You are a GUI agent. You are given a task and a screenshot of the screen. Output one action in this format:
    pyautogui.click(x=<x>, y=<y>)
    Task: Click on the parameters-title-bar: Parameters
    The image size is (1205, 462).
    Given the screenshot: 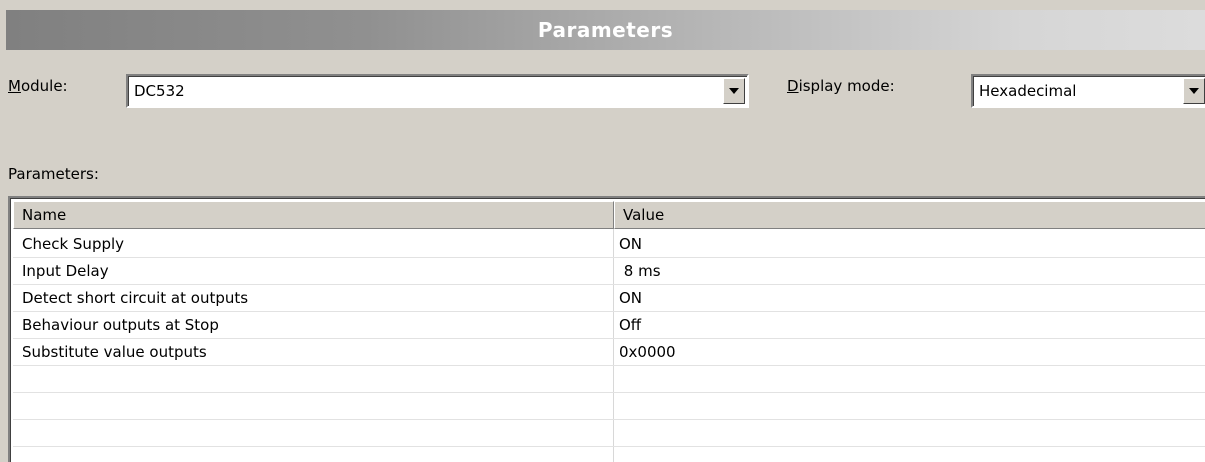 What is the action you would take?
    pyautogui.click(x=605, y=30)
    